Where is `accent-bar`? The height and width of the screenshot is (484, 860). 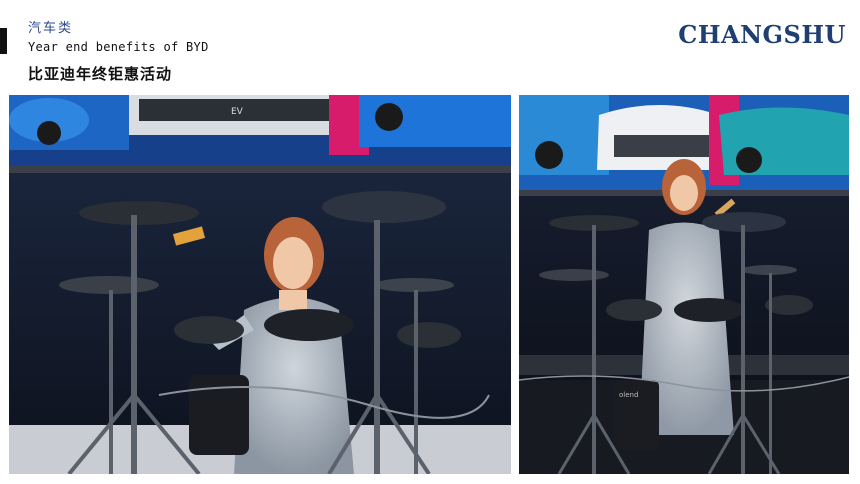
accent-bar is located at coordinates (3, 41).